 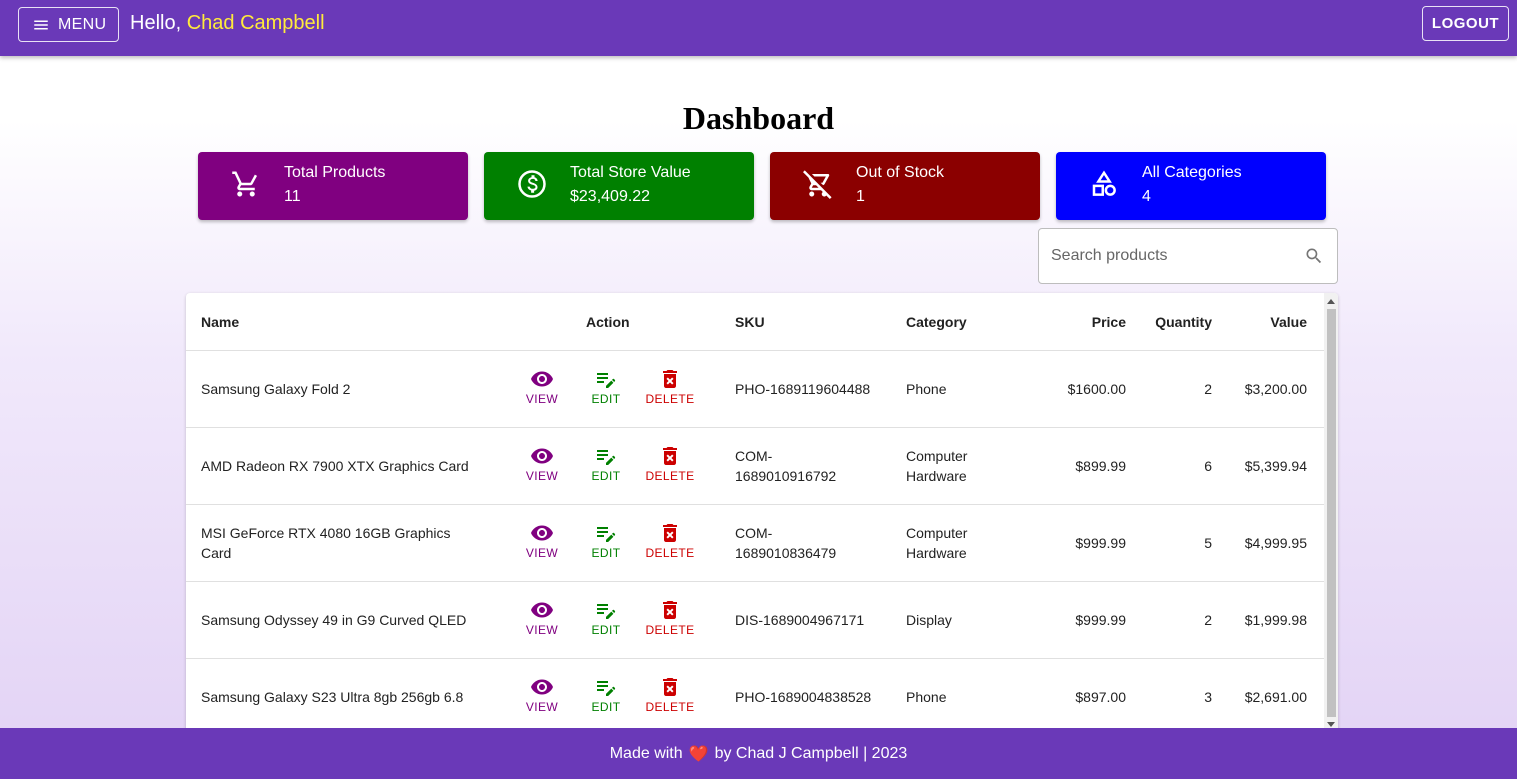 What do you see at coordinates (758, 118) in the screenshot?
I see `page-title: Dashboard` at bounding box center [758, 118].